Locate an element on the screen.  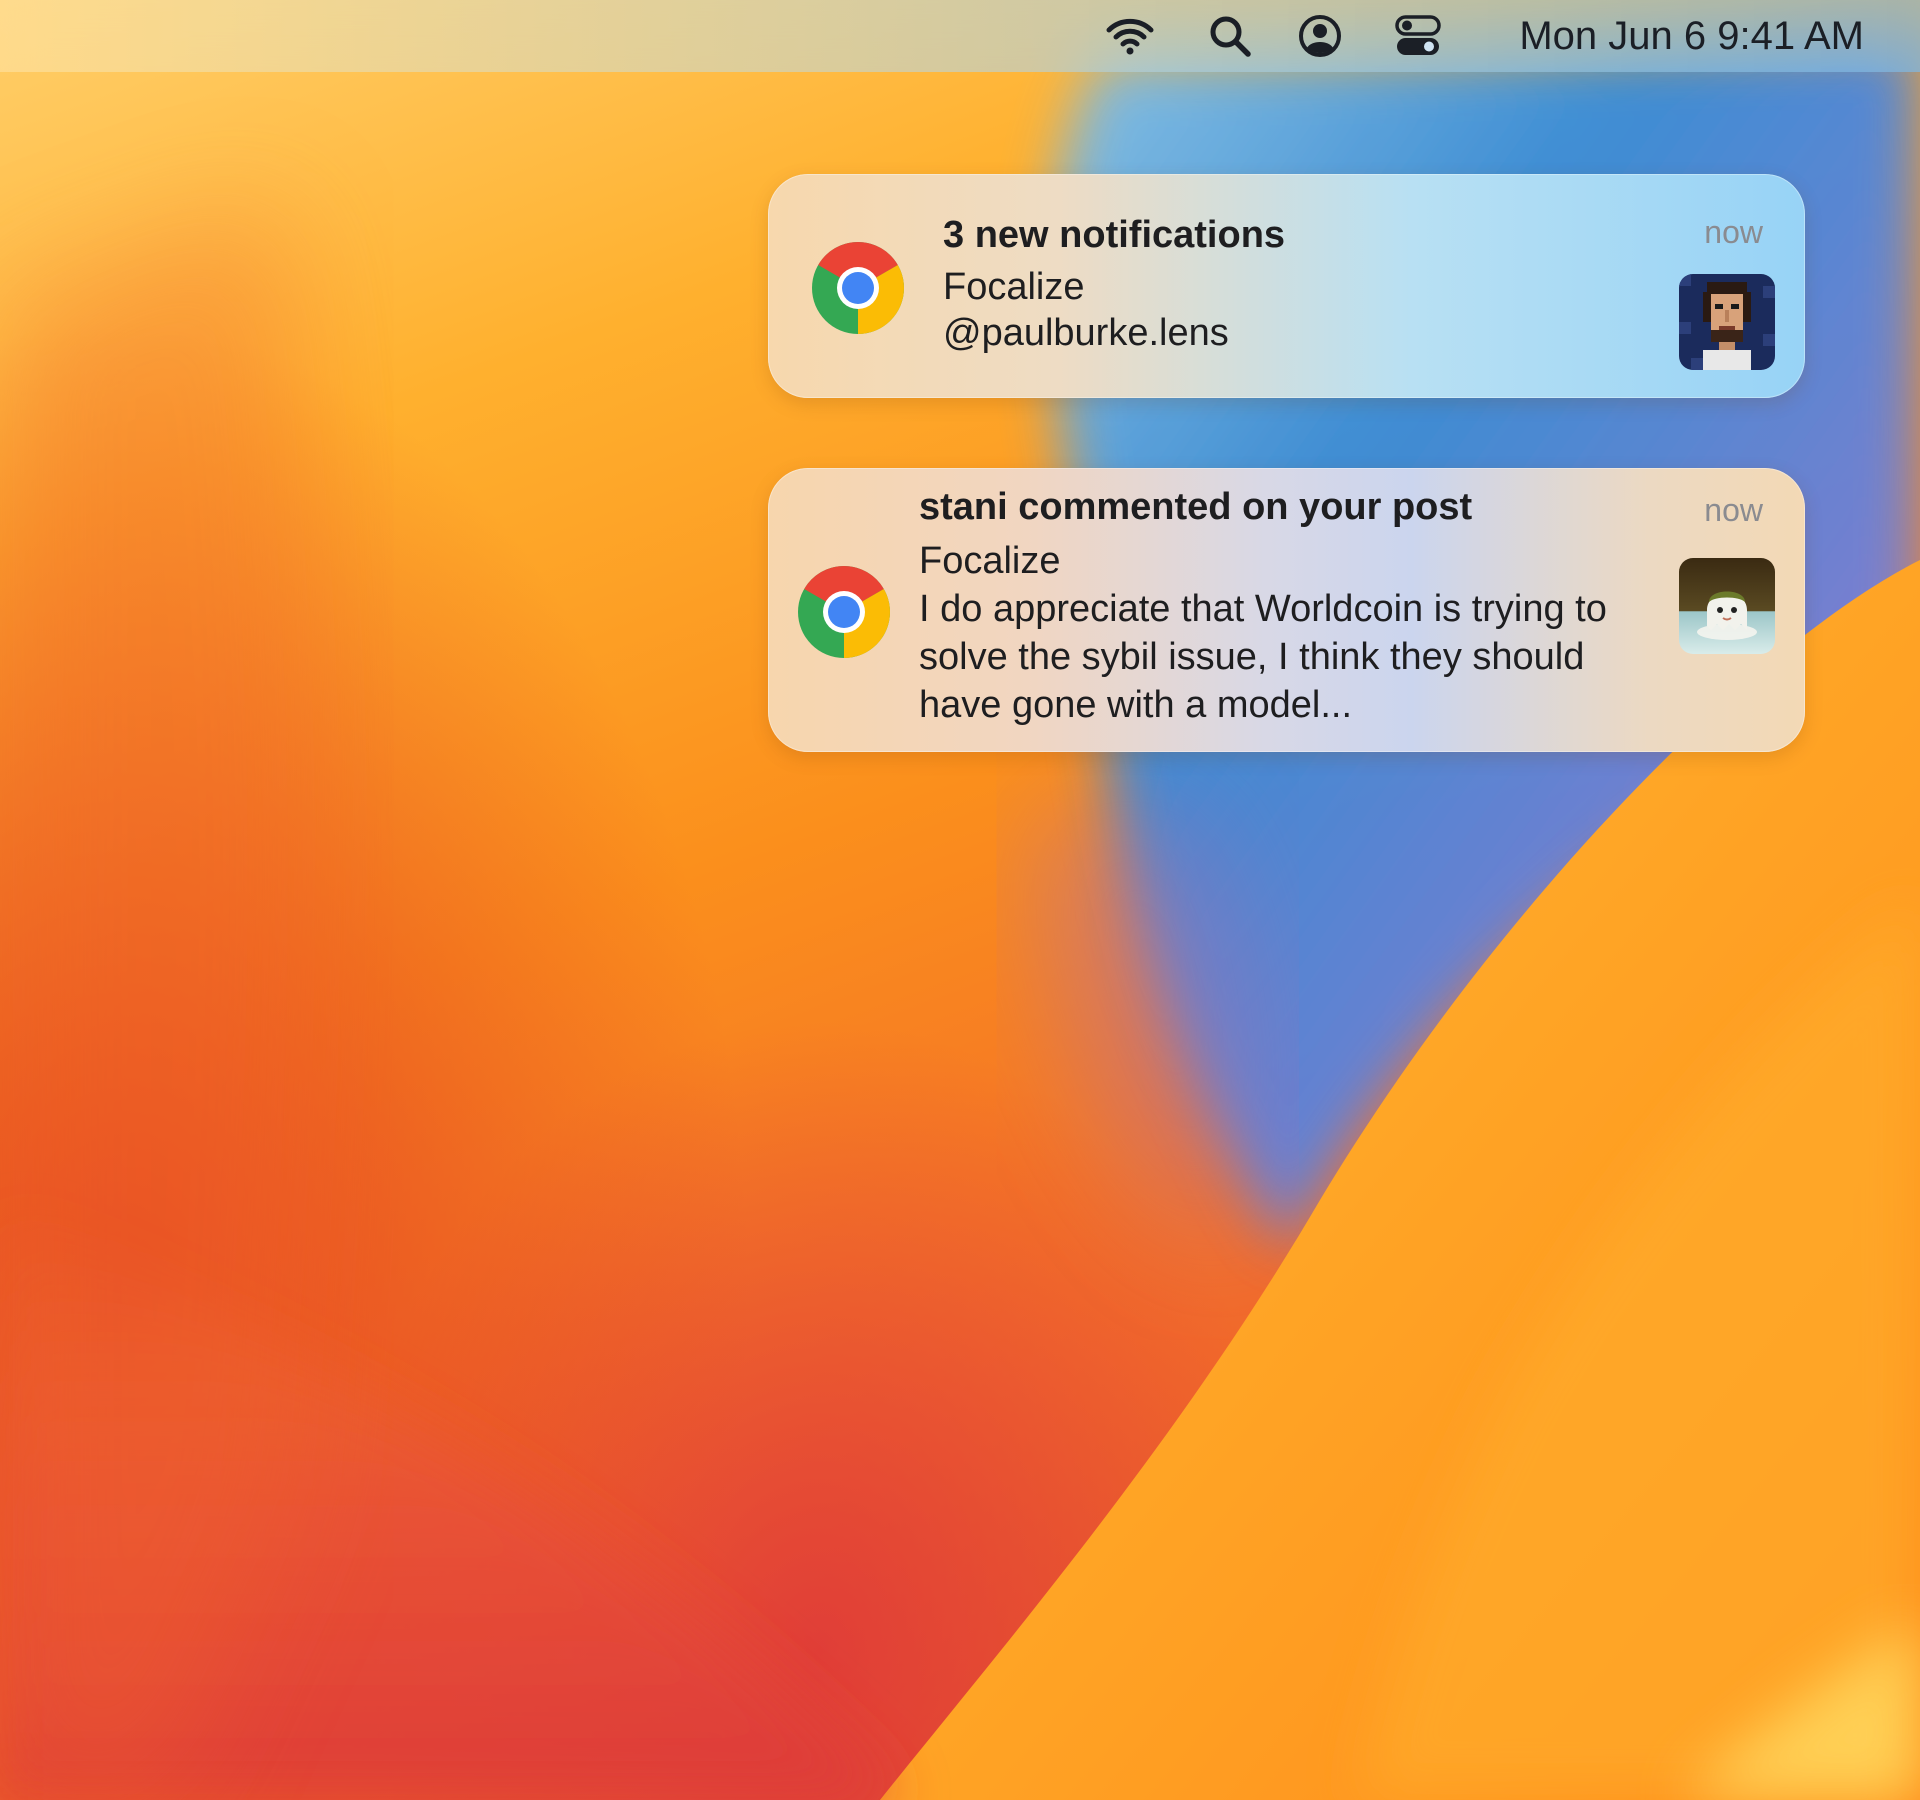
menu-bar: Mon Jun 6 9:41 AM is located at coordinates (960, 36).